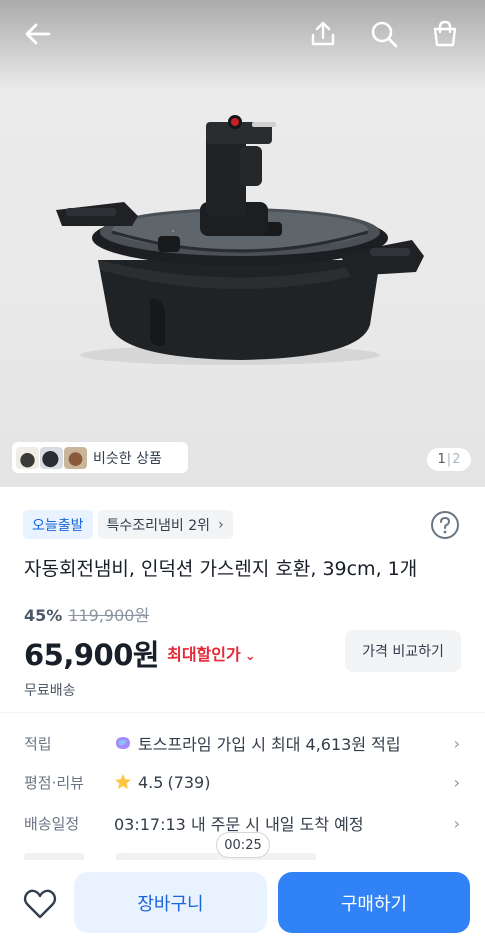  Describe the element at coordinates (123, 743) in the screenshot. I see `toss-prime-icon` at that location.